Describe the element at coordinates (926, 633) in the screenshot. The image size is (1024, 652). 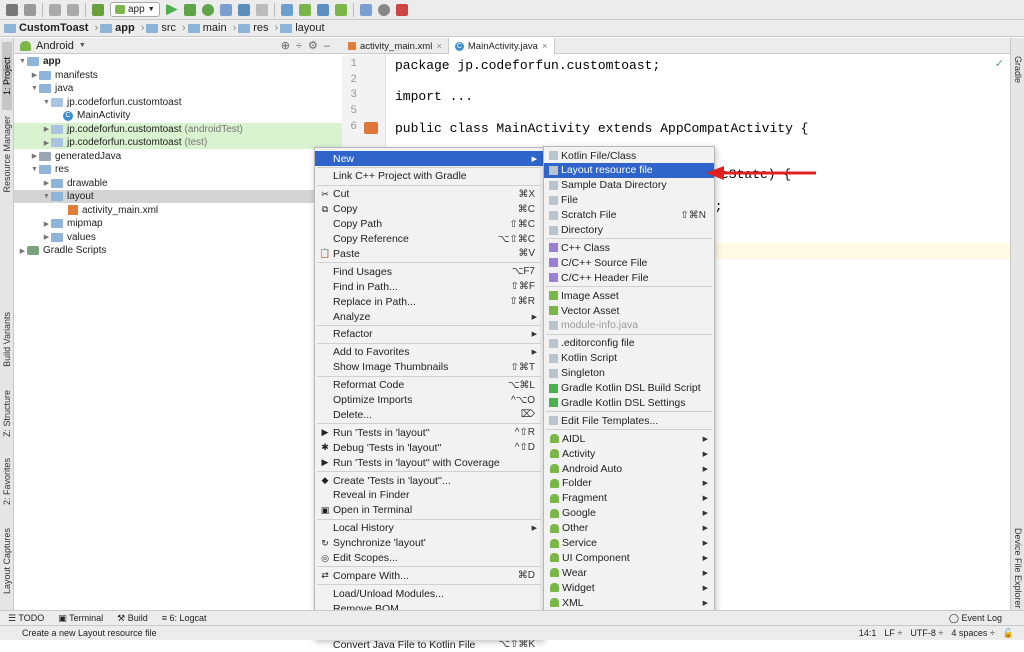
I see `file-encoding: UTF-8 ÷` at that location.